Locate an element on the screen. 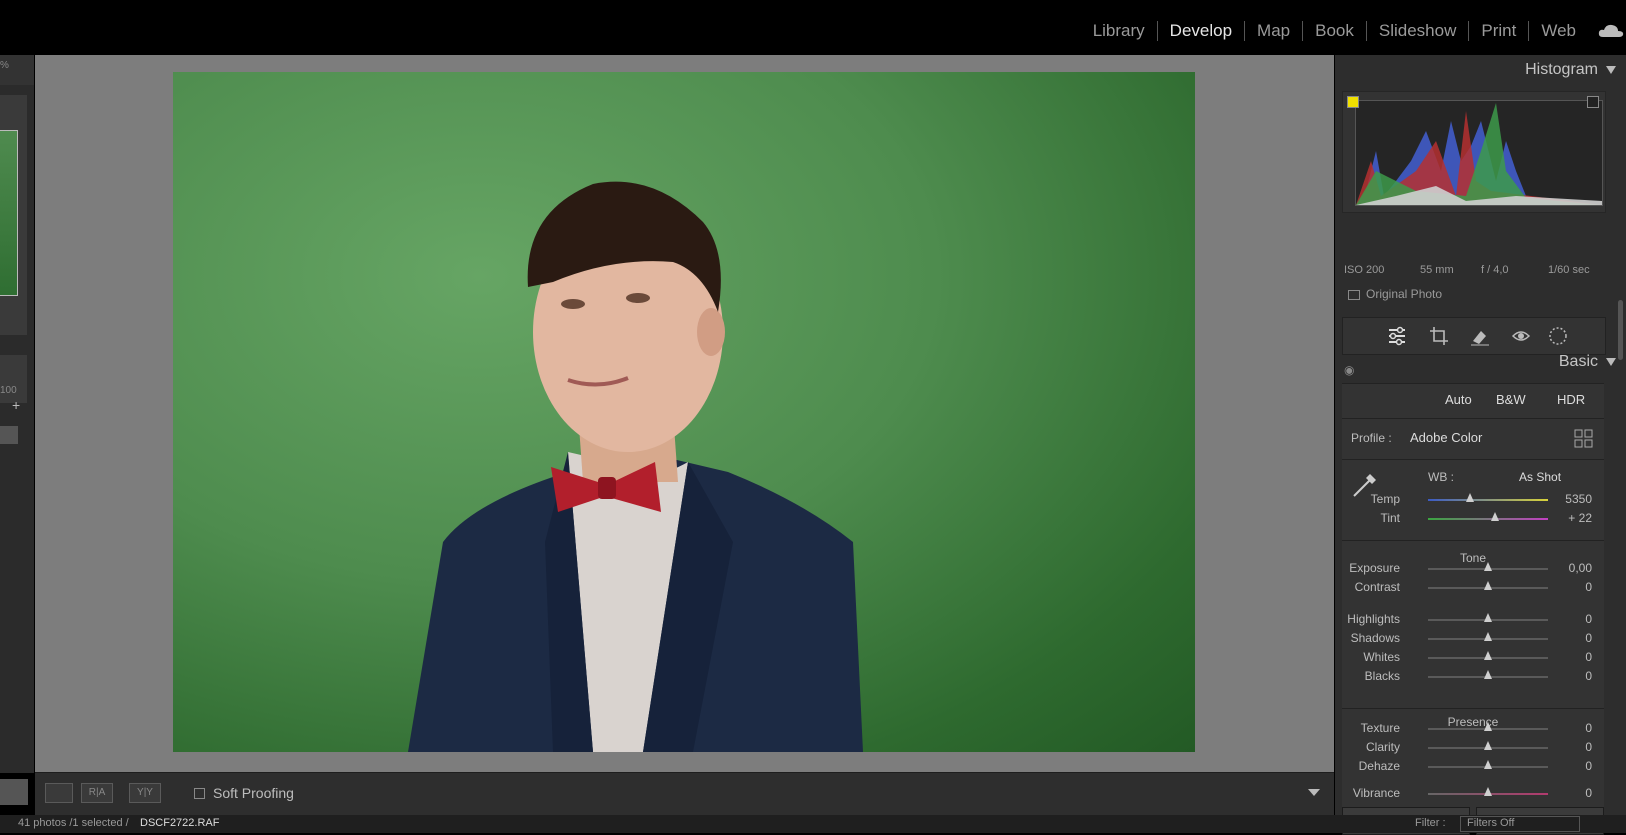 The image size is (1626, 835). basic-header: ◉ Basic is located at coordinates (1480, 367).